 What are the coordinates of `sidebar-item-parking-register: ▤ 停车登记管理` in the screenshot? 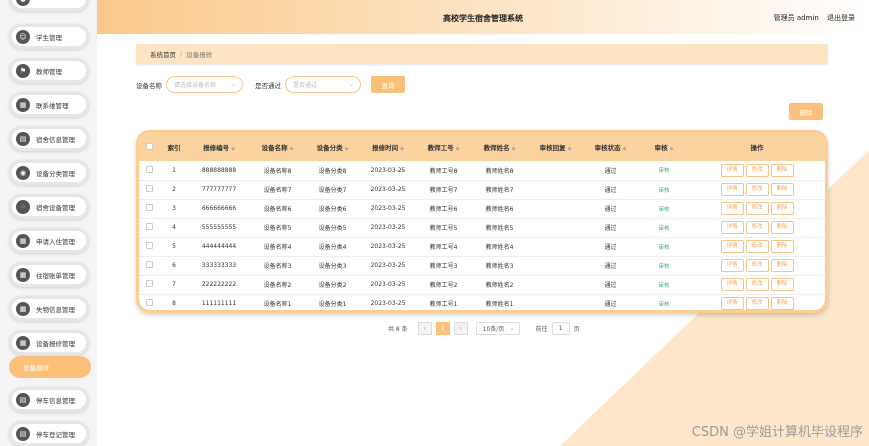 It's located at (49, 433).